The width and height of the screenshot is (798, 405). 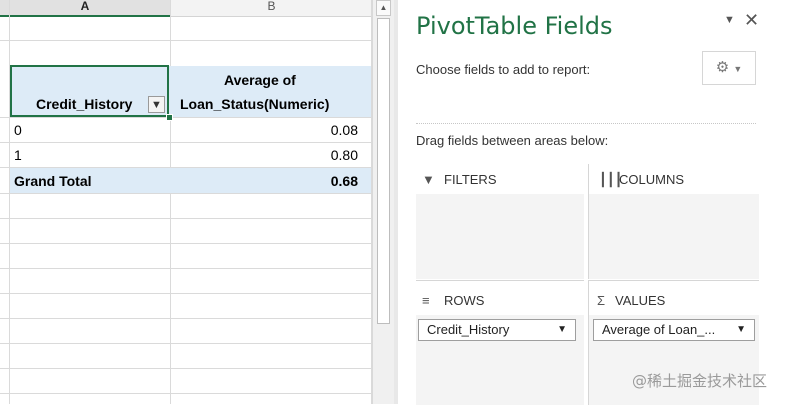 What do you see at coordinates (269, 130) in the screenshot?
I see `row-value-0: 0.08` at bounding box center [269, 130].